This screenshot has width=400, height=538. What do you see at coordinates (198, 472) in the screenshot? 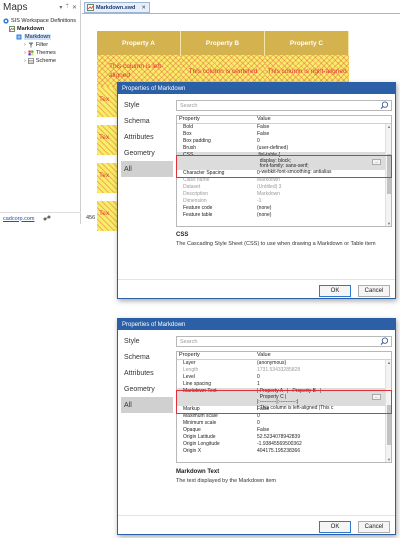
I see `description-title: Markdown Text` at bounding box center [198, 472].